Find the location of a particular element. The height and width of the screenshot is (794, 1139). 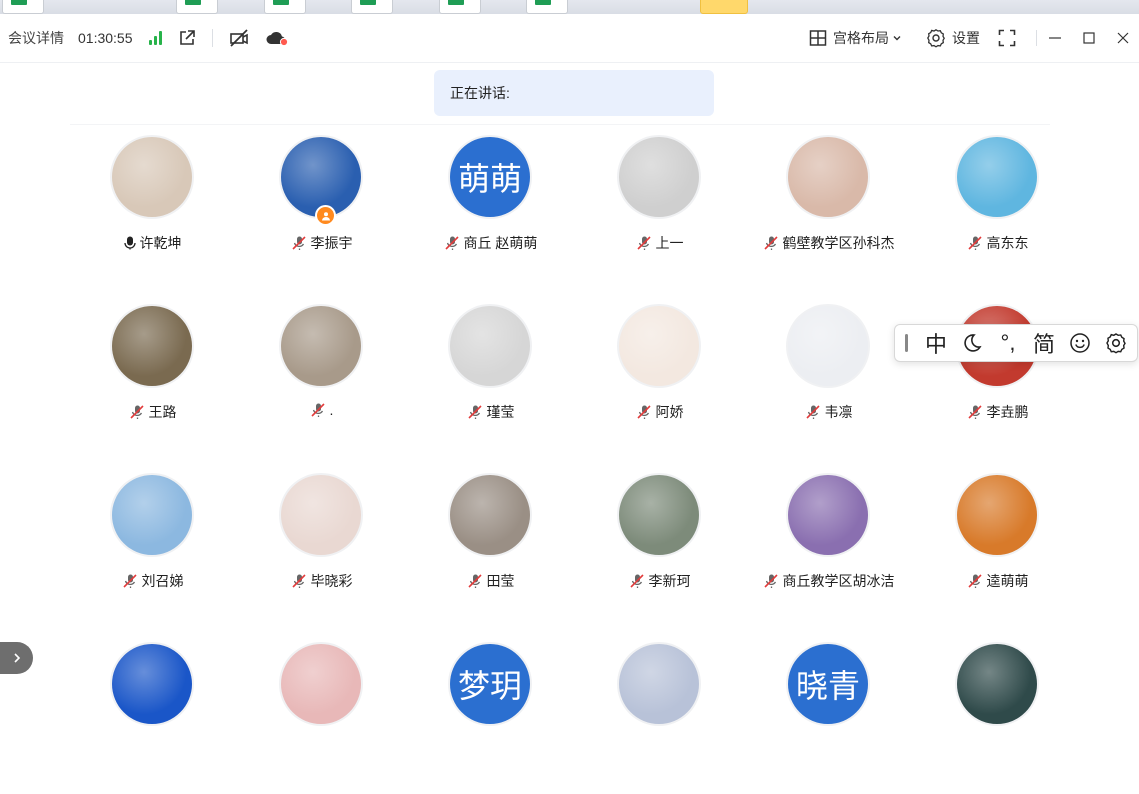

avatar: 萌萌 is located at coordinates (490, 177).